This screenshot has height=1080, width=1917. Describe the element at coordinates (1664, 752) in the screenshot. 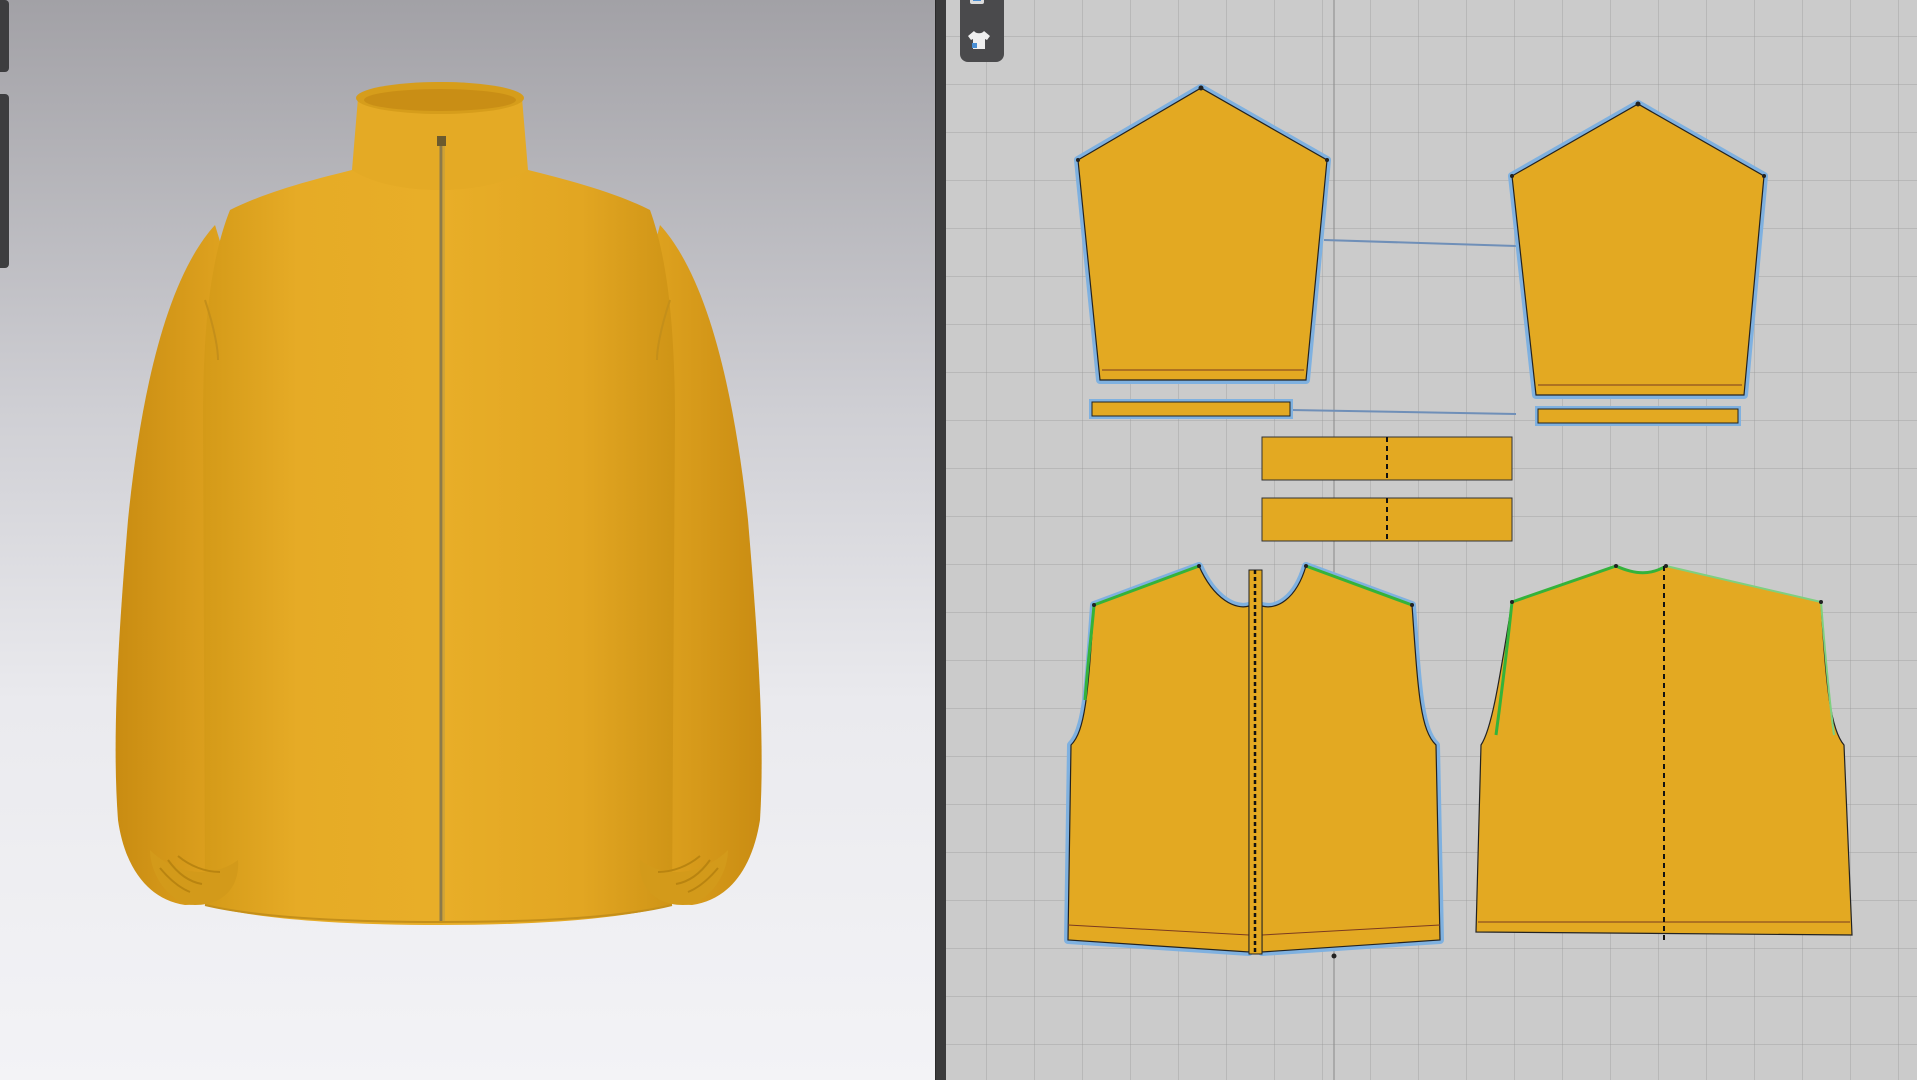

I see `pattern-back-body` at that location.